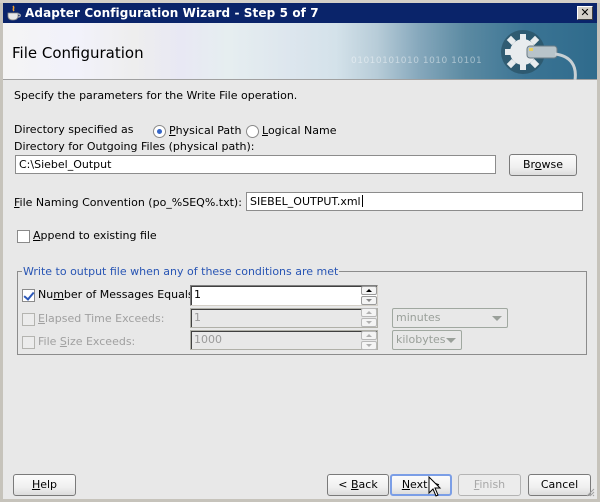 This screenshot has width=600, height=502. Describe the element at coordinates (284, 318) in the screenshot. I see `elapsed-input: 1` at that location.